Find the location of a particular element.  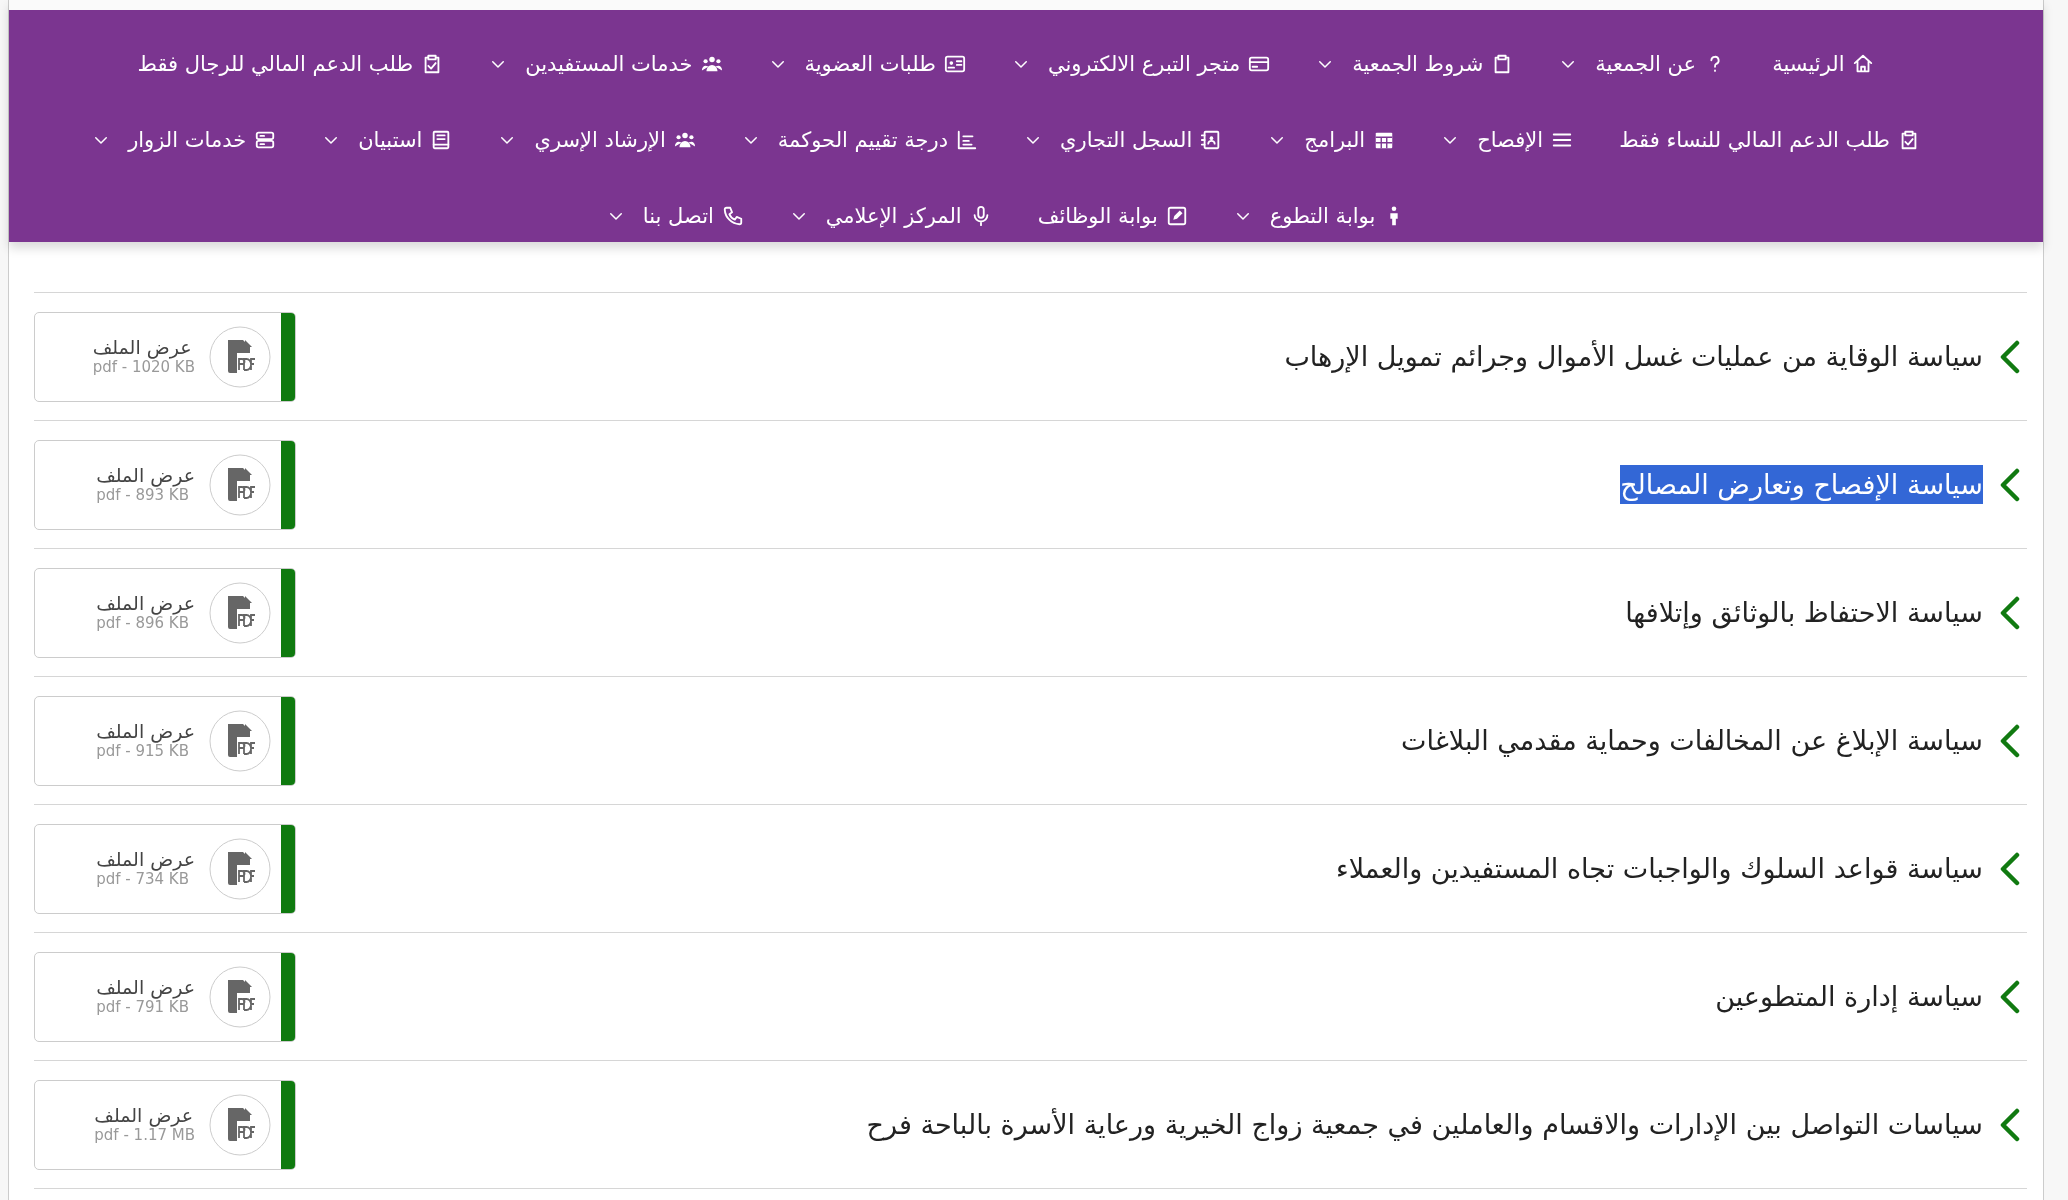

menu-item: طلب الدعم المالي للرجال فقط is located at coordinates (290, 64).